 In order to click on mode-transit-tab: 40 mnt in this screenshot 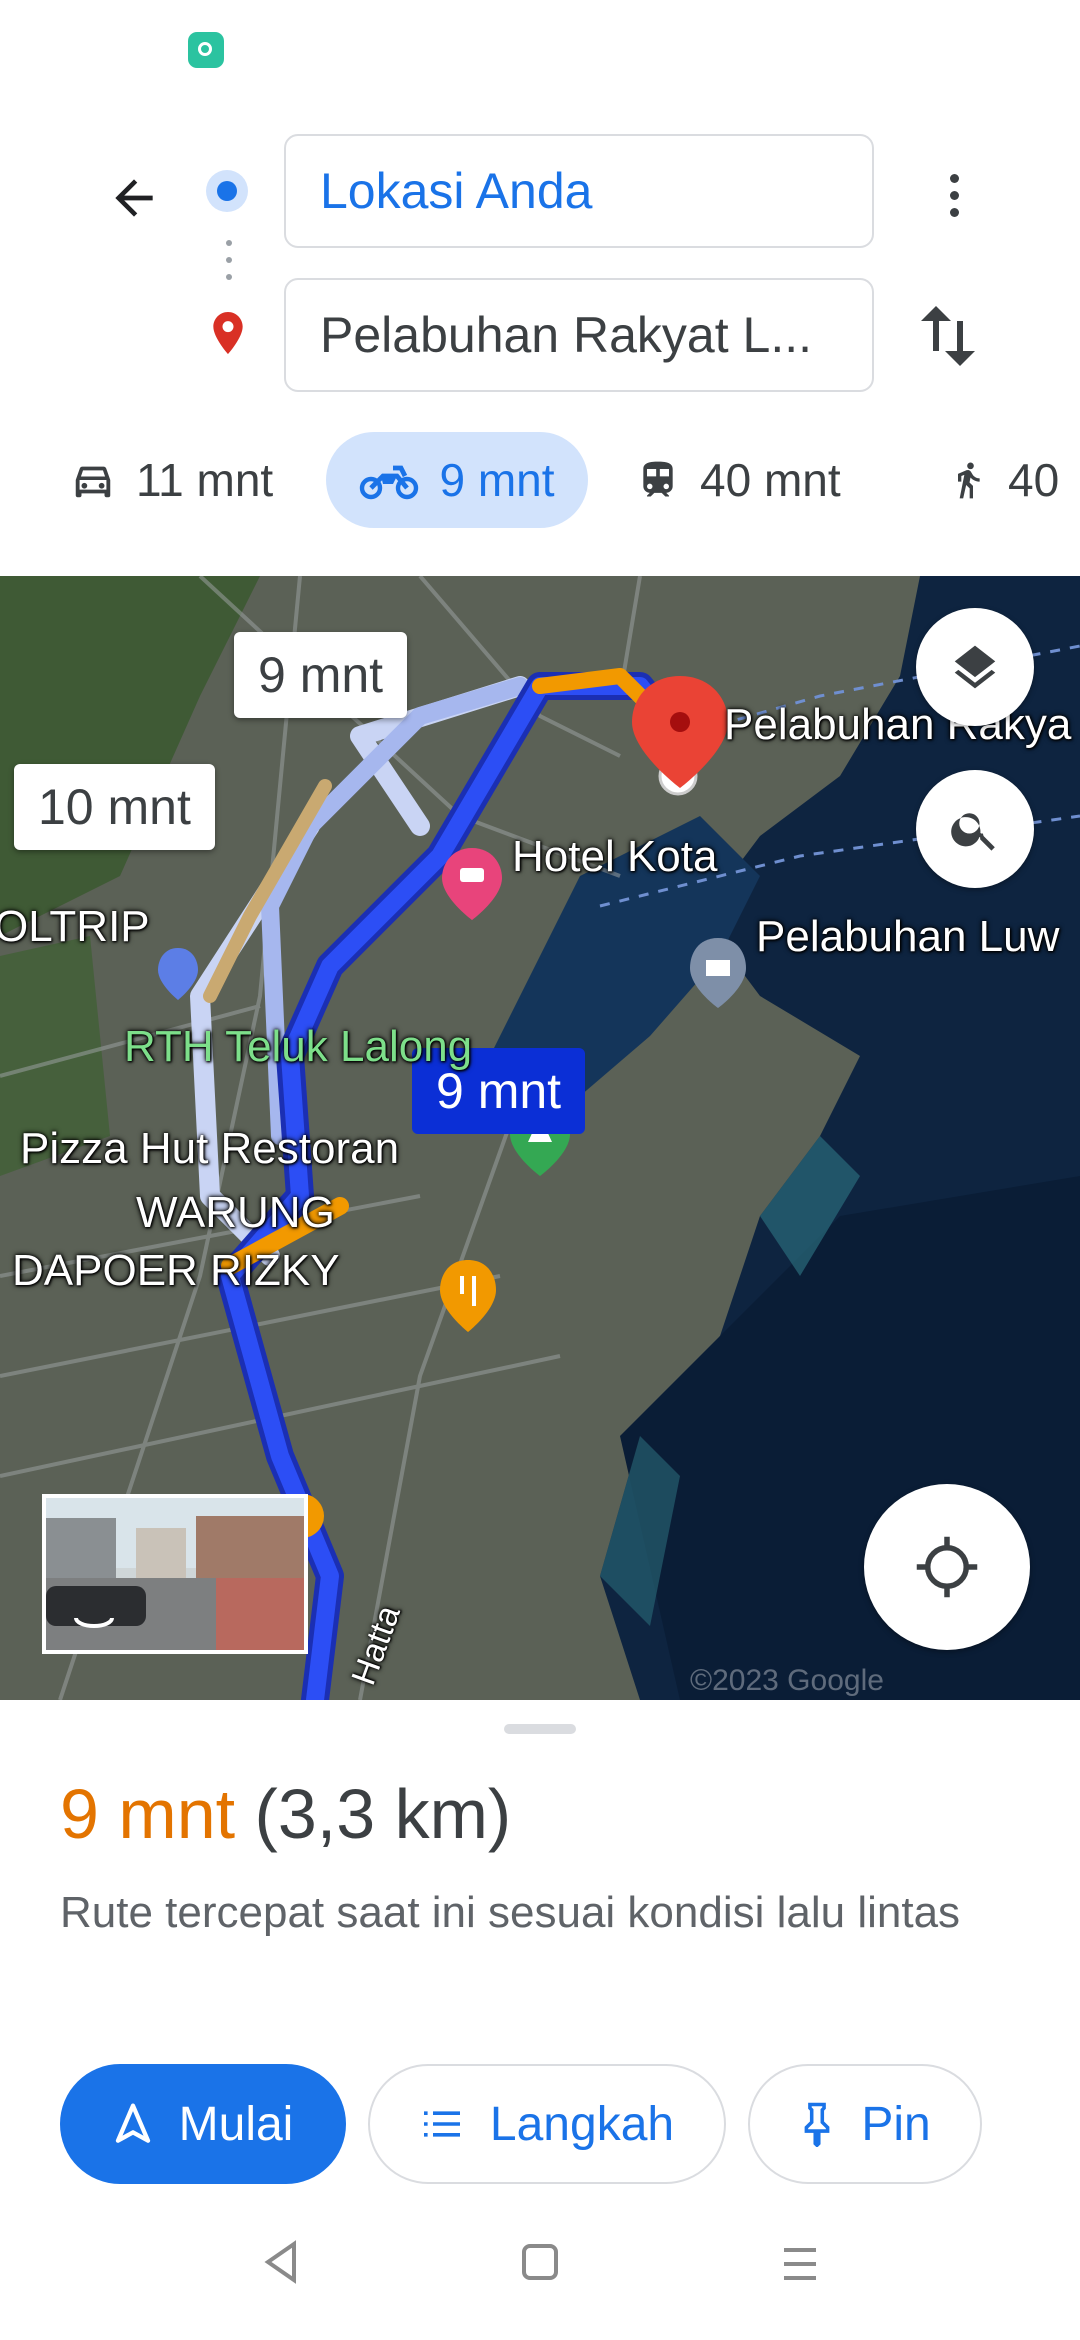, I will do `click(738, 480)`.